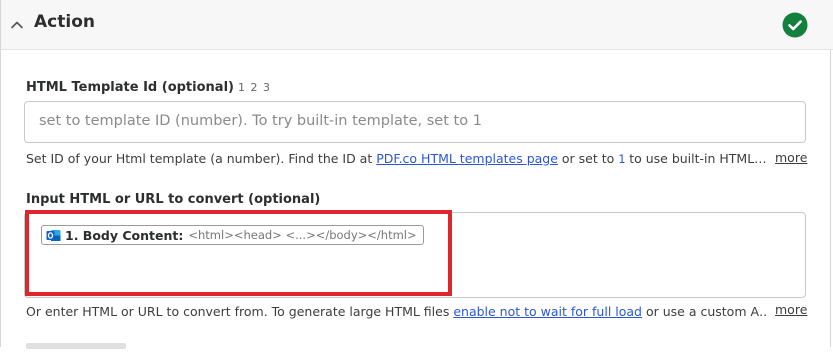 Image resolution: width=833 pixels, height=353 pixels. Describe the element at coordinates (795, 25) in the screenshot. I see `check-circle-icon` at that location.